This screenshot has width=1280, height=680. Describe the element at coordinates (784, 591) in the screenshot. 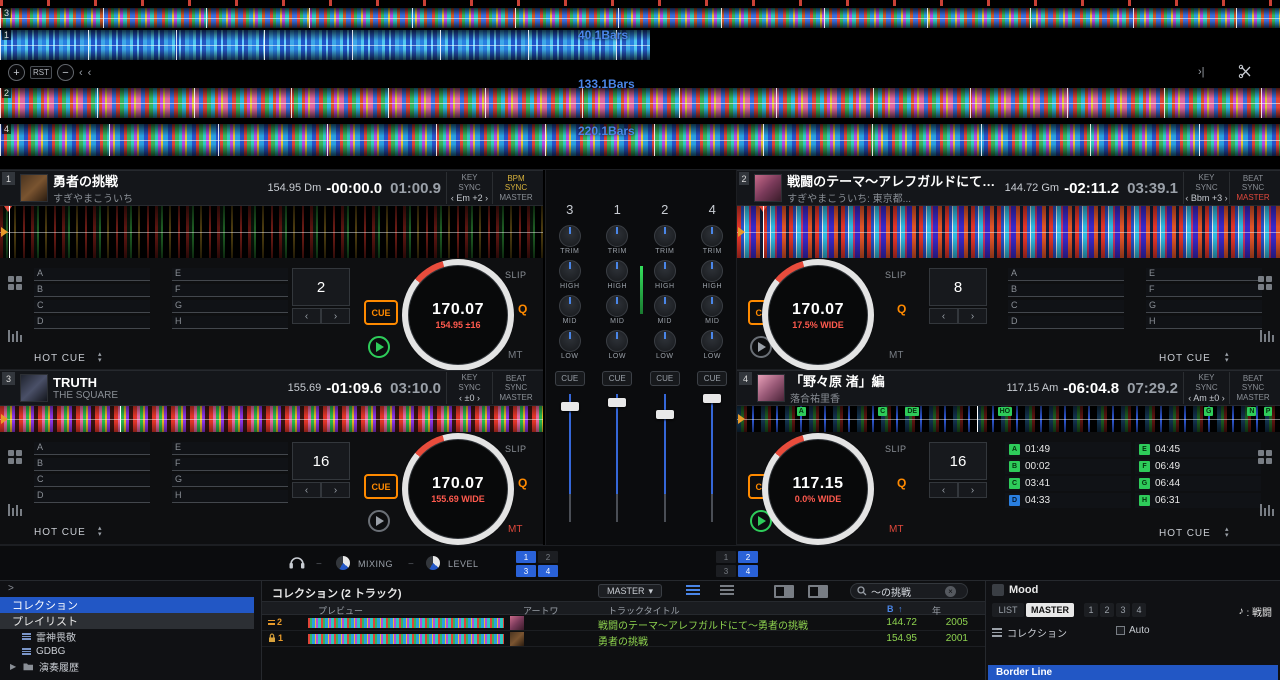

I see `two-deck-layout-button` at that location.